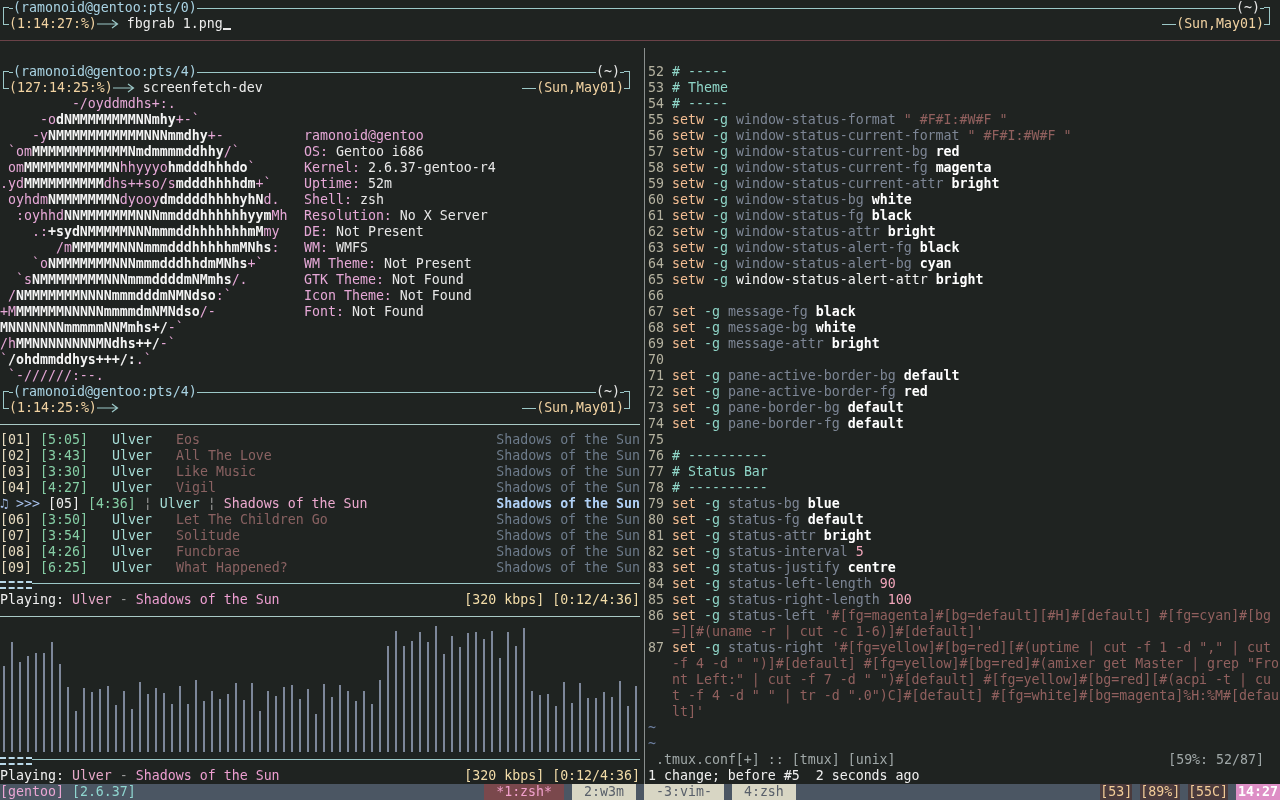  Describe the element at coordinates (19, 152) in the screenshot. I see `logo-ascii-text: `om` at that location.